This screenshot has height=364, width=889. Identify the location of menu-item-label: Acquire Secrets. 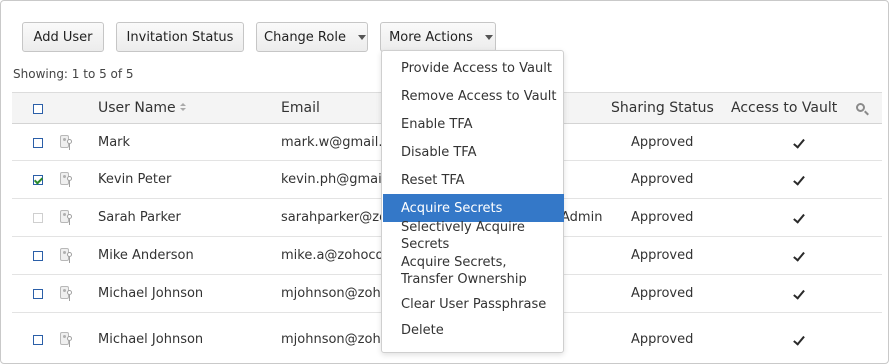
(452, 208).